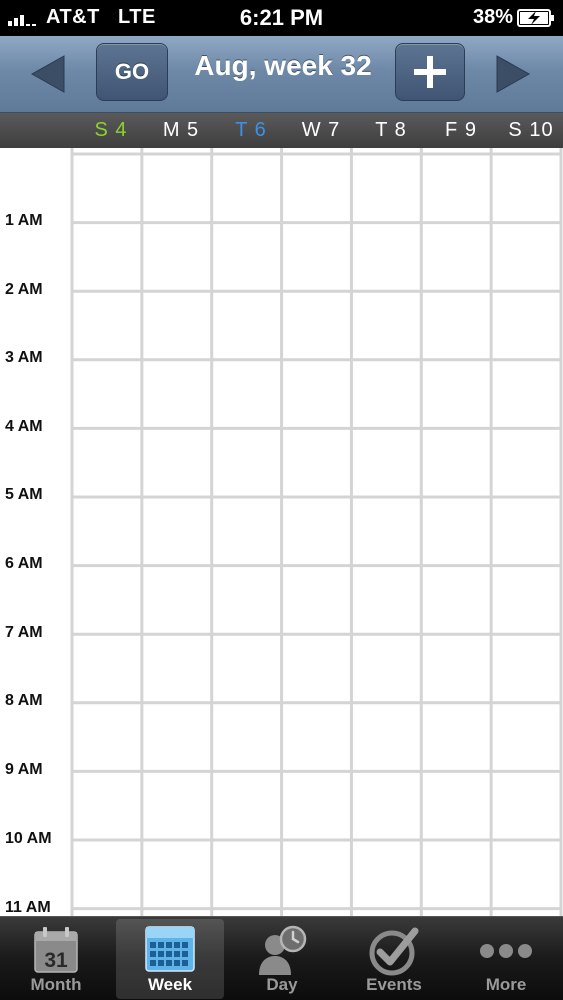 Image resolution: width=563 pixels, height=1000 pixels. I want to click on next-week-icon, so click(513, 74).